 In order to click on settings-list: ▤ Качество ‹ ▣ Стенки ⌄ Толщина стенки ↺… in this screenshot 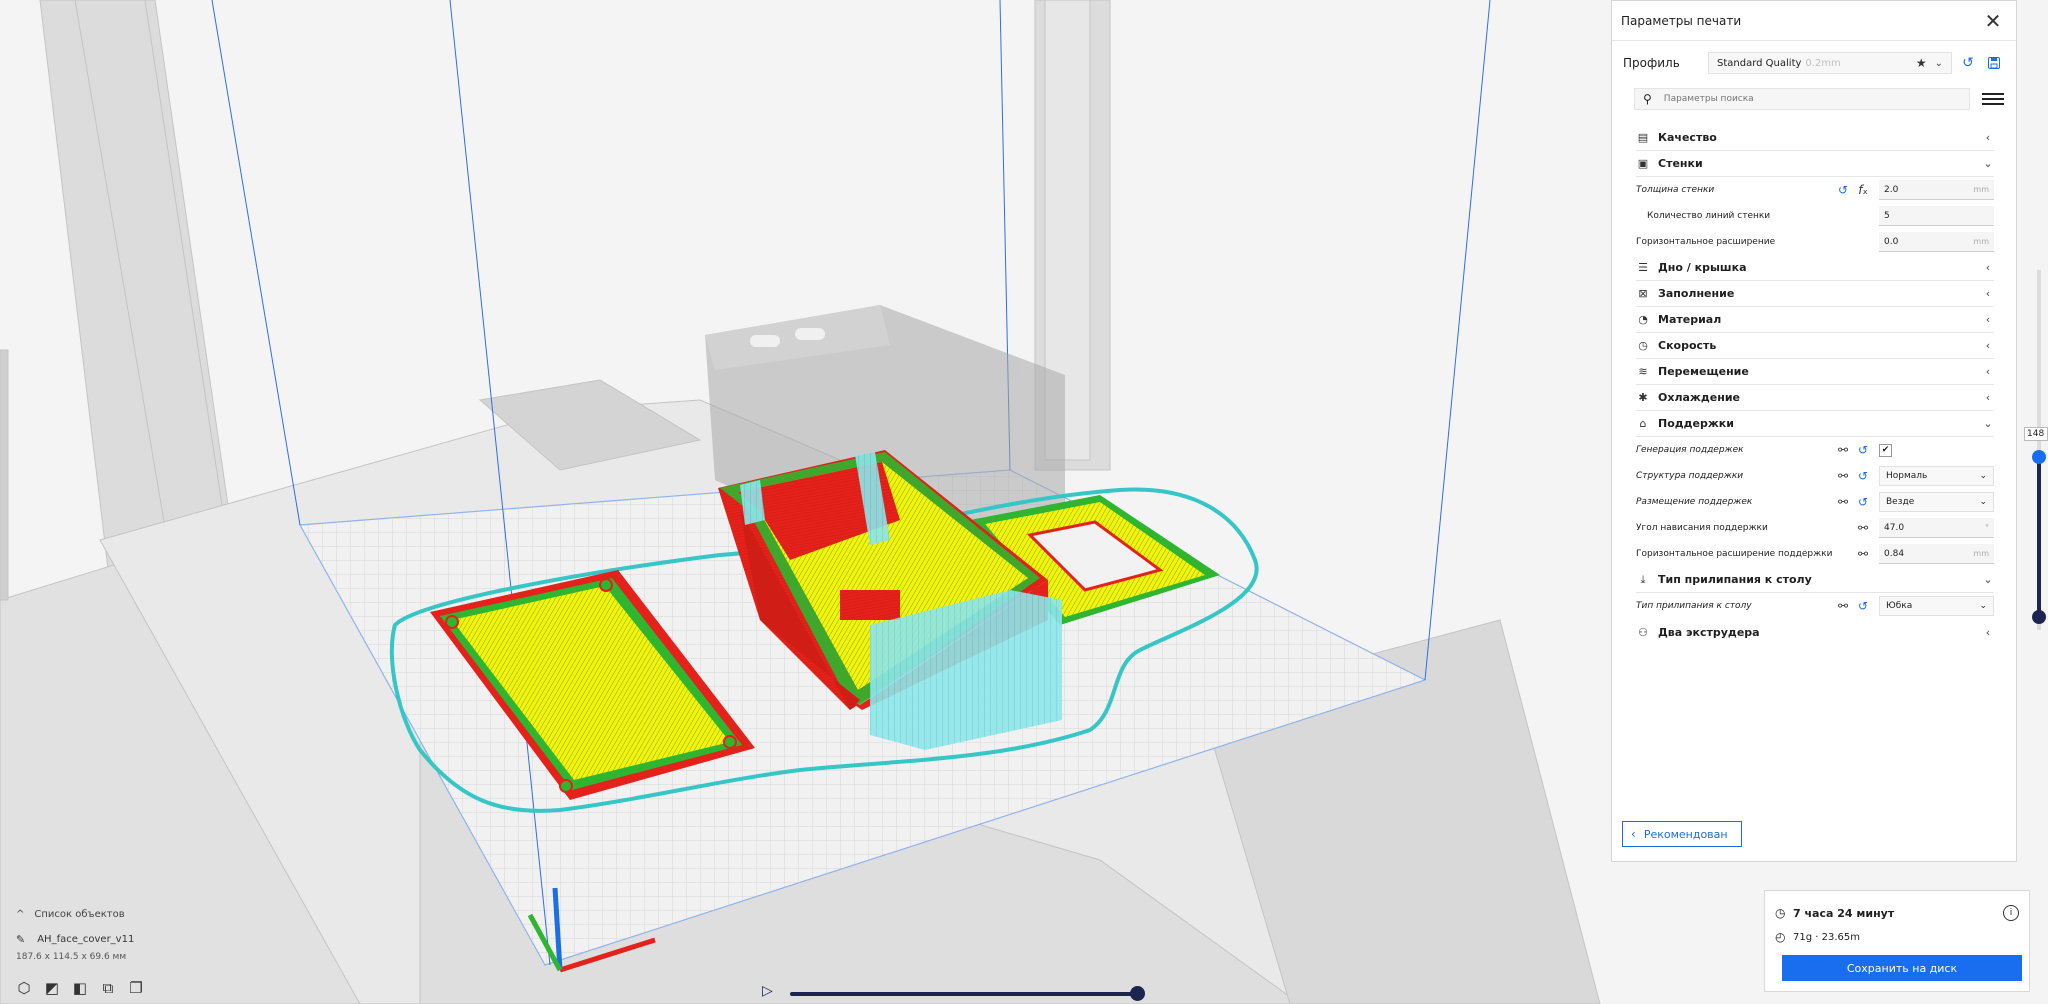, I will do `click(1814, 385)`.